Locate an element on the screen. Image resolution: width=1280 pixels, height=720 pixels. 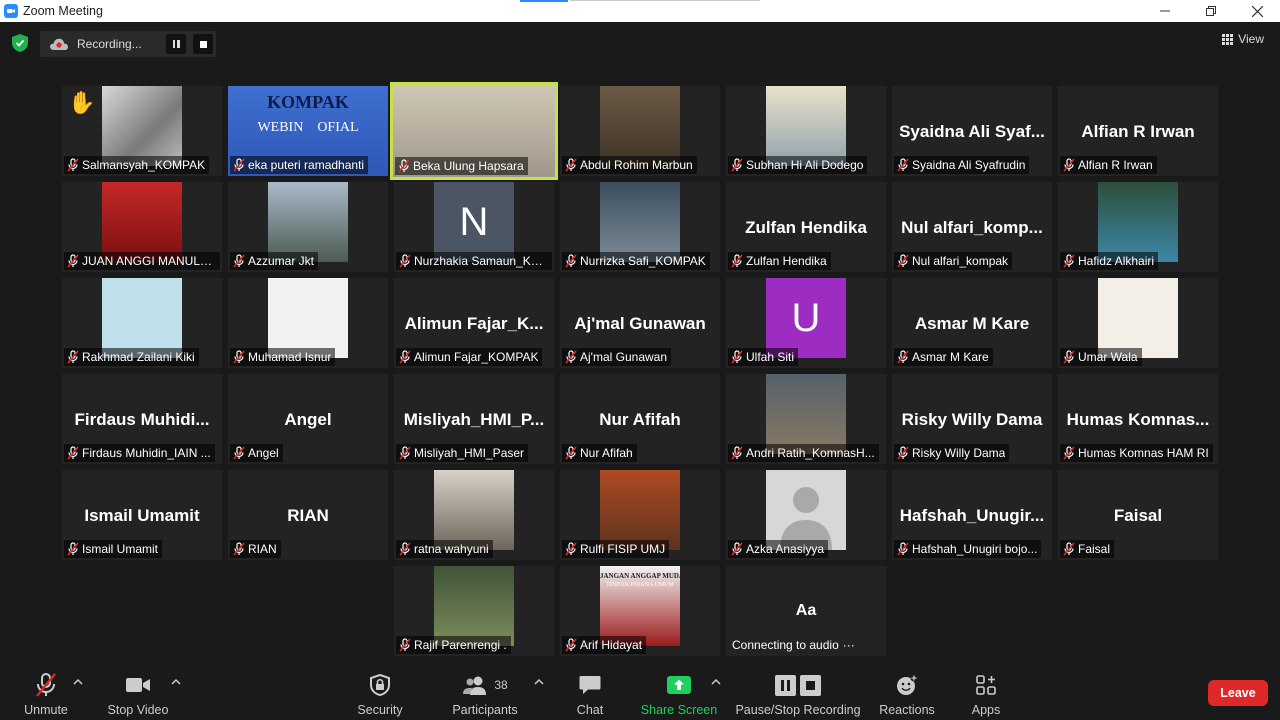
participants-options-caret-icon is located at coordinates (539, 682).